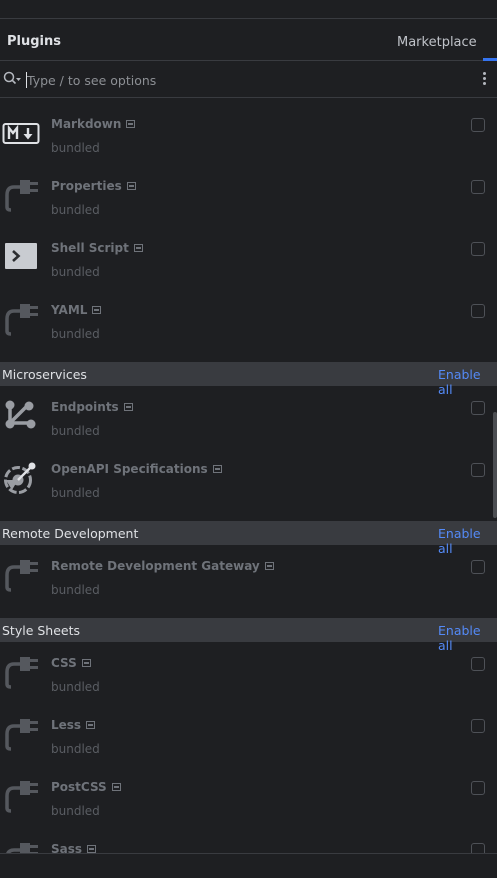 Image resolution: width=497 pixels, height=878 pixels. Describe the element at coordinates (93, 124) in the screenshot. I see `plugin-name: Markdown` at that location.